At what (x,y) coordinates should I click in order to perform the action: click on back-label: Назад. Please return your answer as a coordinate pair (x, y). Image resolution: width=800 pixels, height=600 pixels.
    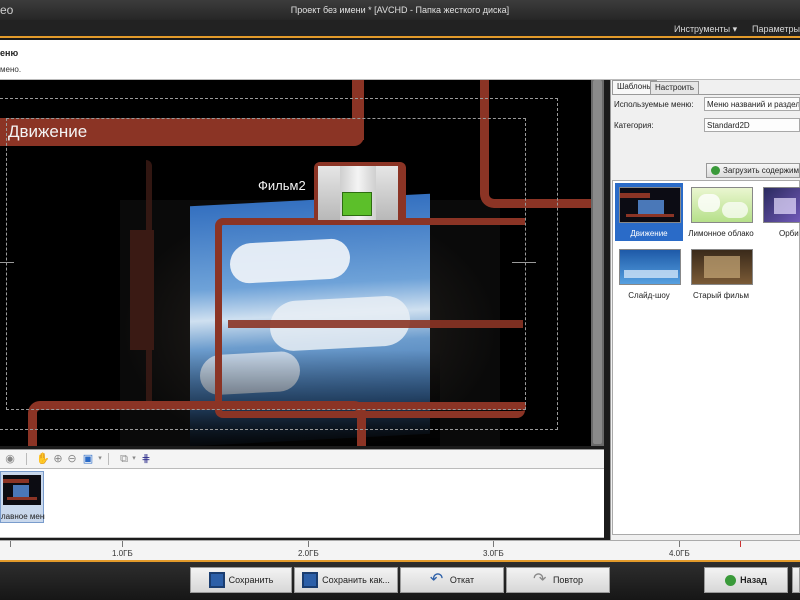
    Looking at the image, I should click on (753, 580).